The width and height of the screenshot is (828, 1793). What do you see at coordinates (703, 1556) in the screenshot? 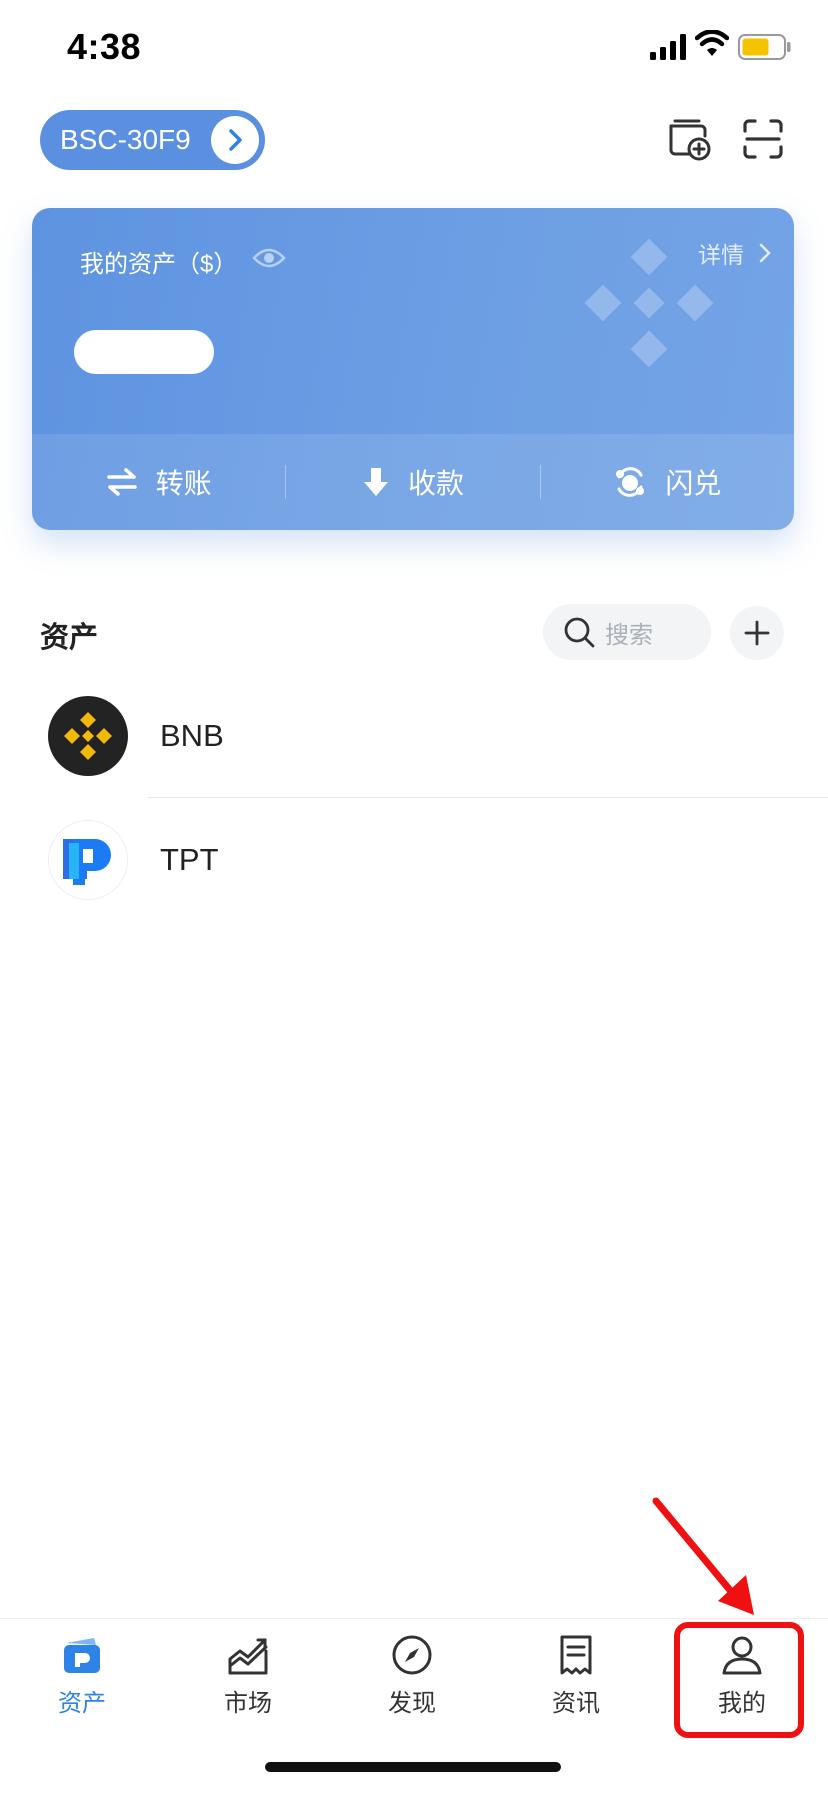
I see `annotation-arrow-icon` at bounding box center [703, 1556].